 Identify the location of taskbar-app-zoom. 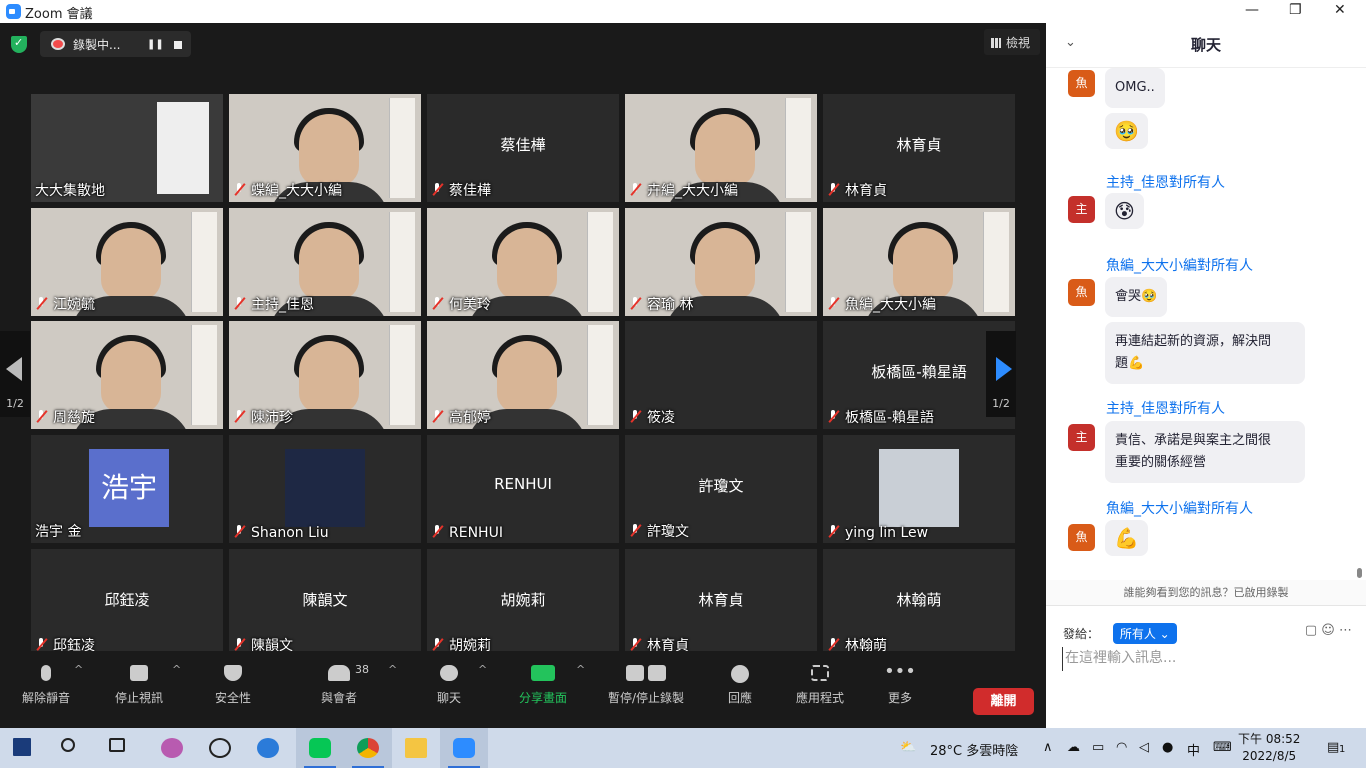
(464, 748).